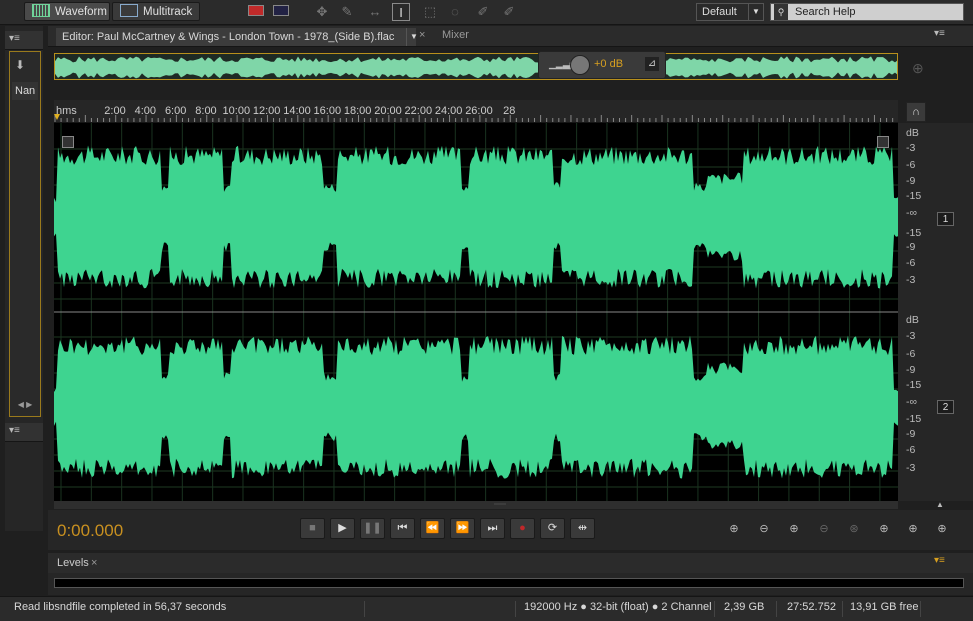 The image size is (973, 621). What do you see at coordinates (479, 111) in the screenshot?
I see `ruler-tick-label: 26:00` at bounding box center [479, 111].